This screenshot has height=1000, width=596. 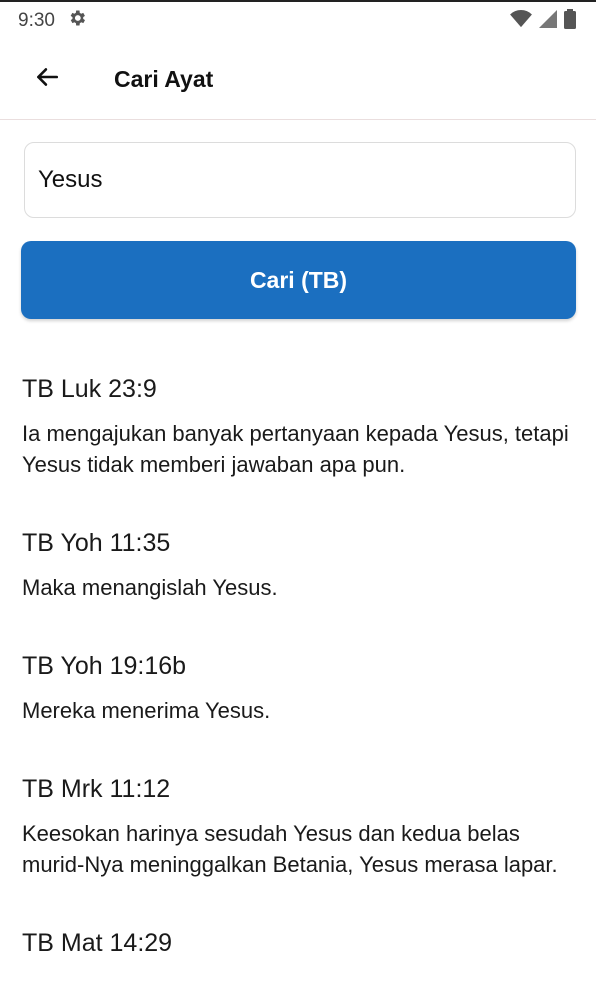 What do you see at coordinates (298, 943) in the screenshot?
I see `result-item: TB Mat 14:29` at bounding box center [298, 943].